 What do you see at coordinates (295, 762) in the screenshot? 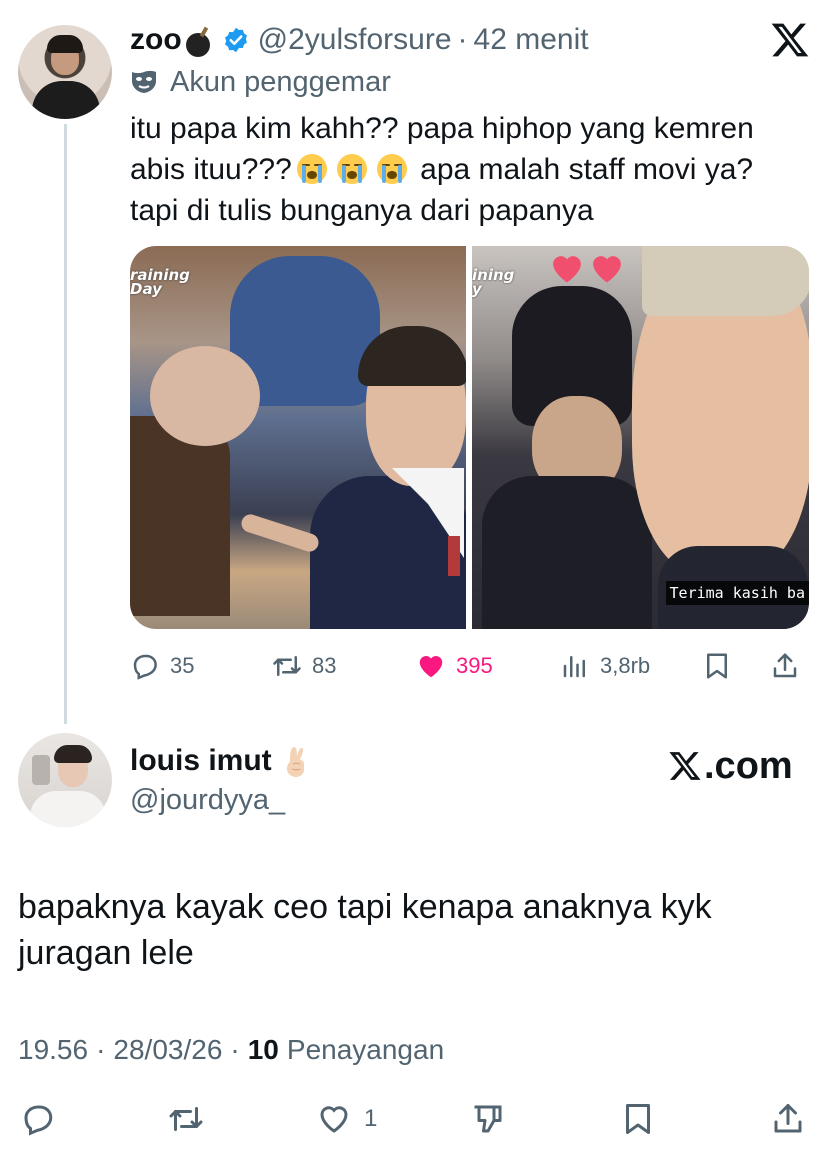
I see `crossed-fingers-emoji-icon` at bounding box center [295, 762].